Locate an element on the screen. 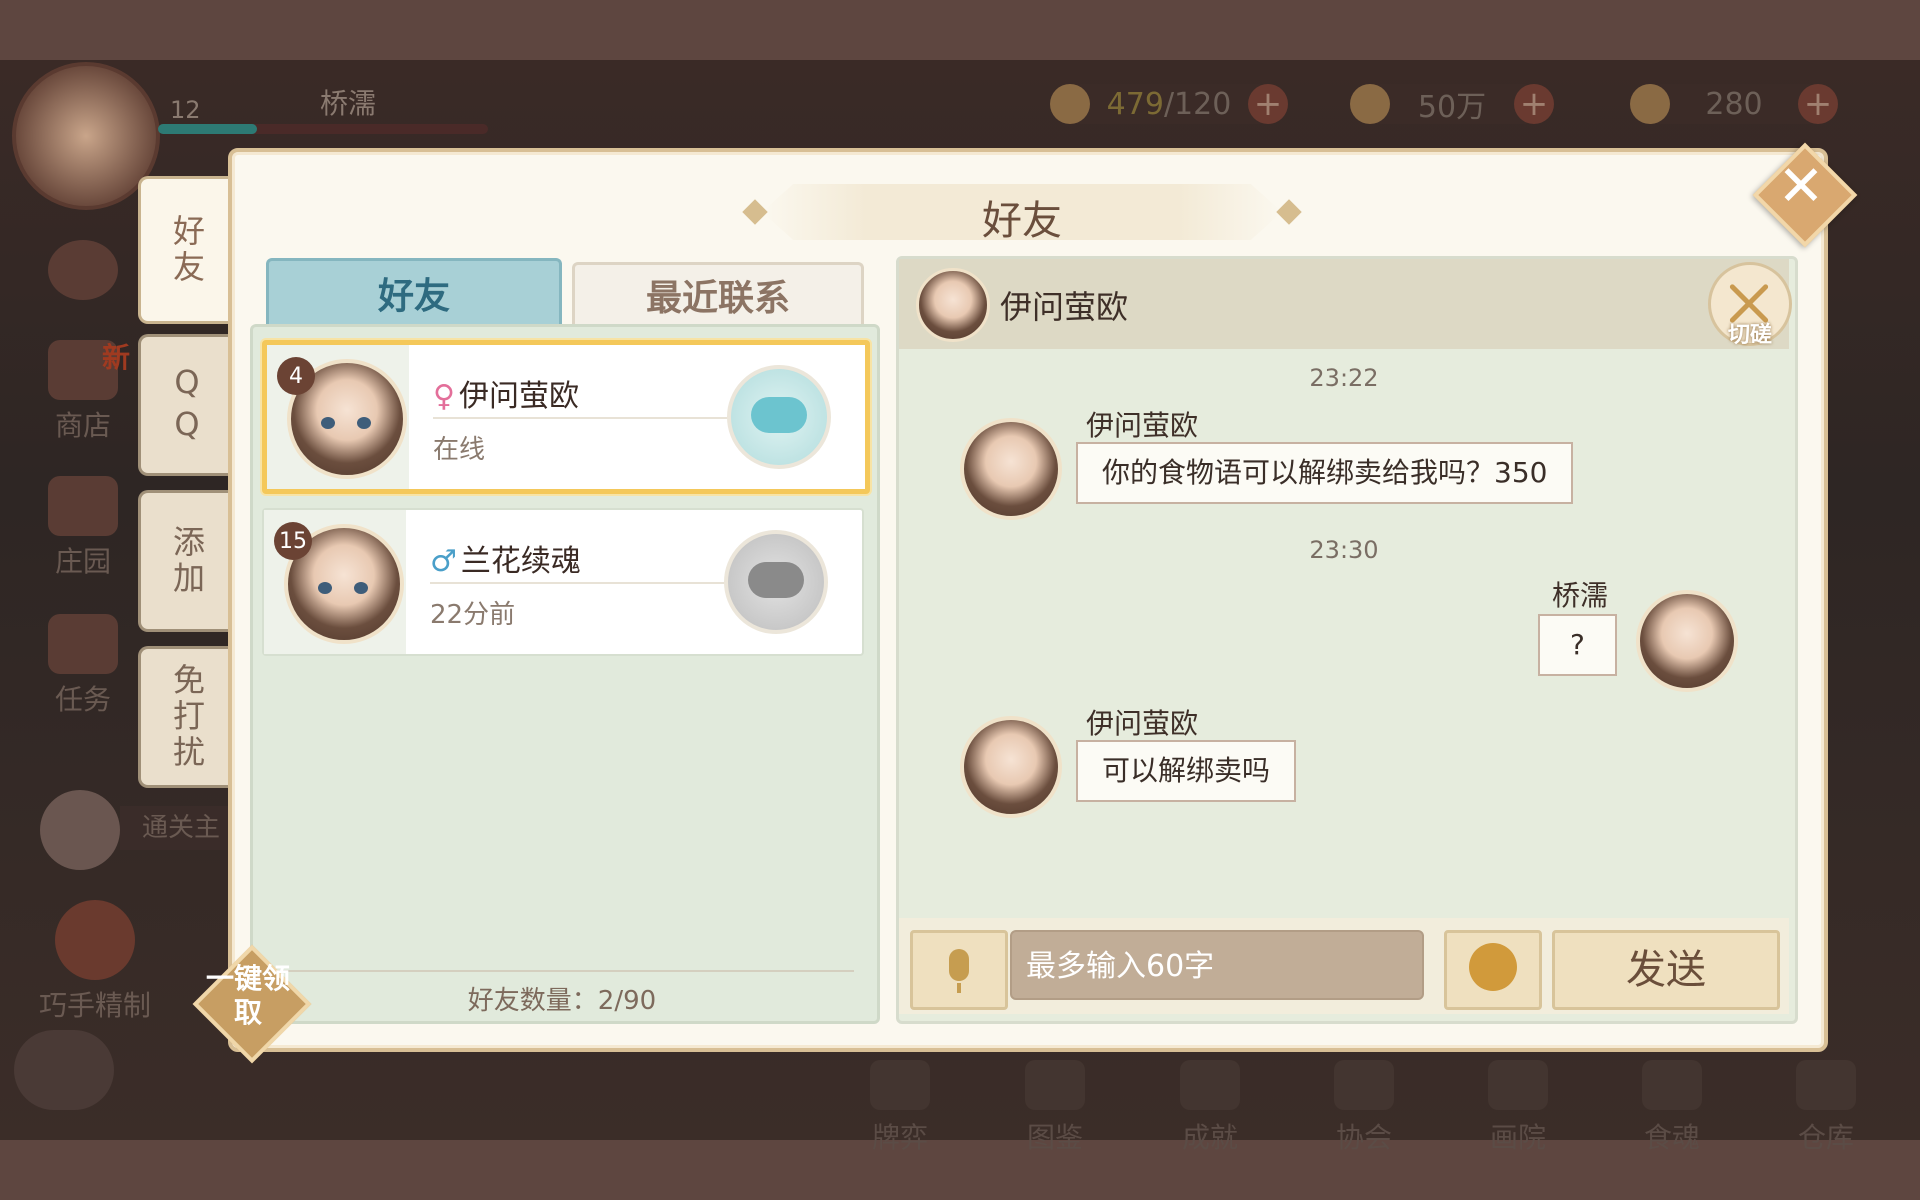  bg-menu-craft: 巧手精制 is located at coordinates (95, 962).